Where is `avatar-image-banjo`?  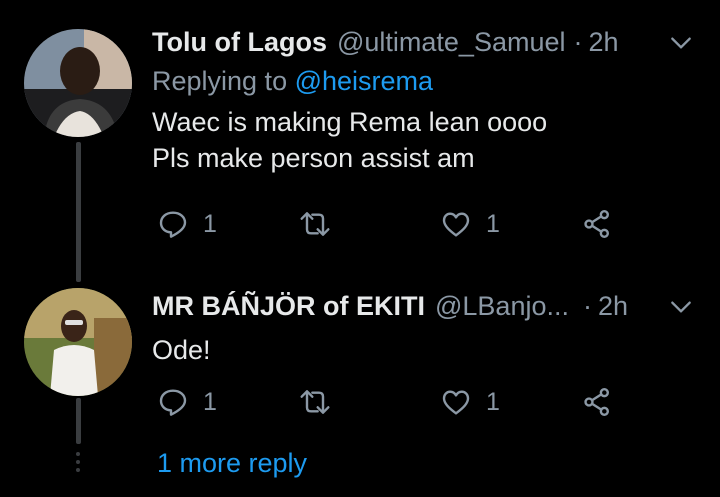 avatar-image-banjo is located at coordinates (78, 342).